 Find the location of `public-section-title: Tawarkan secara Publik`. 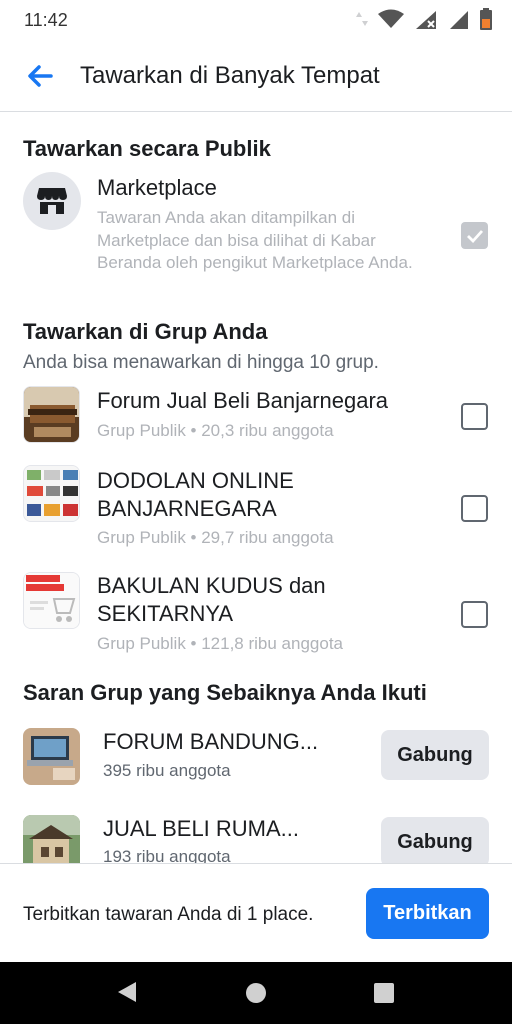

public-section-title: Tawarkan secara Publik is located at coordinates (147, 148).